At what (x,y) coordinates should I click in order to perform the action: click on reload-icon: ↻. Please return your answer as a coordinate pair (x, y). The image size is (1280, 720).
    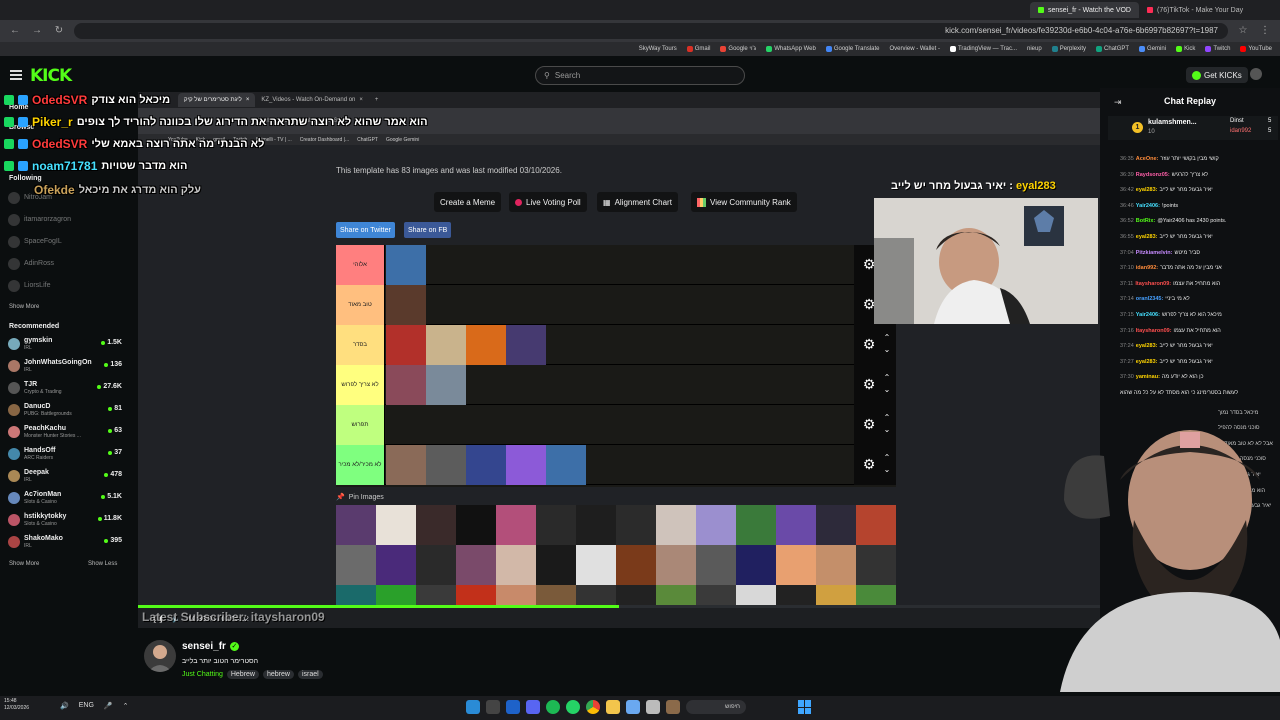
    Looking at the image, I should click on (59, 31).